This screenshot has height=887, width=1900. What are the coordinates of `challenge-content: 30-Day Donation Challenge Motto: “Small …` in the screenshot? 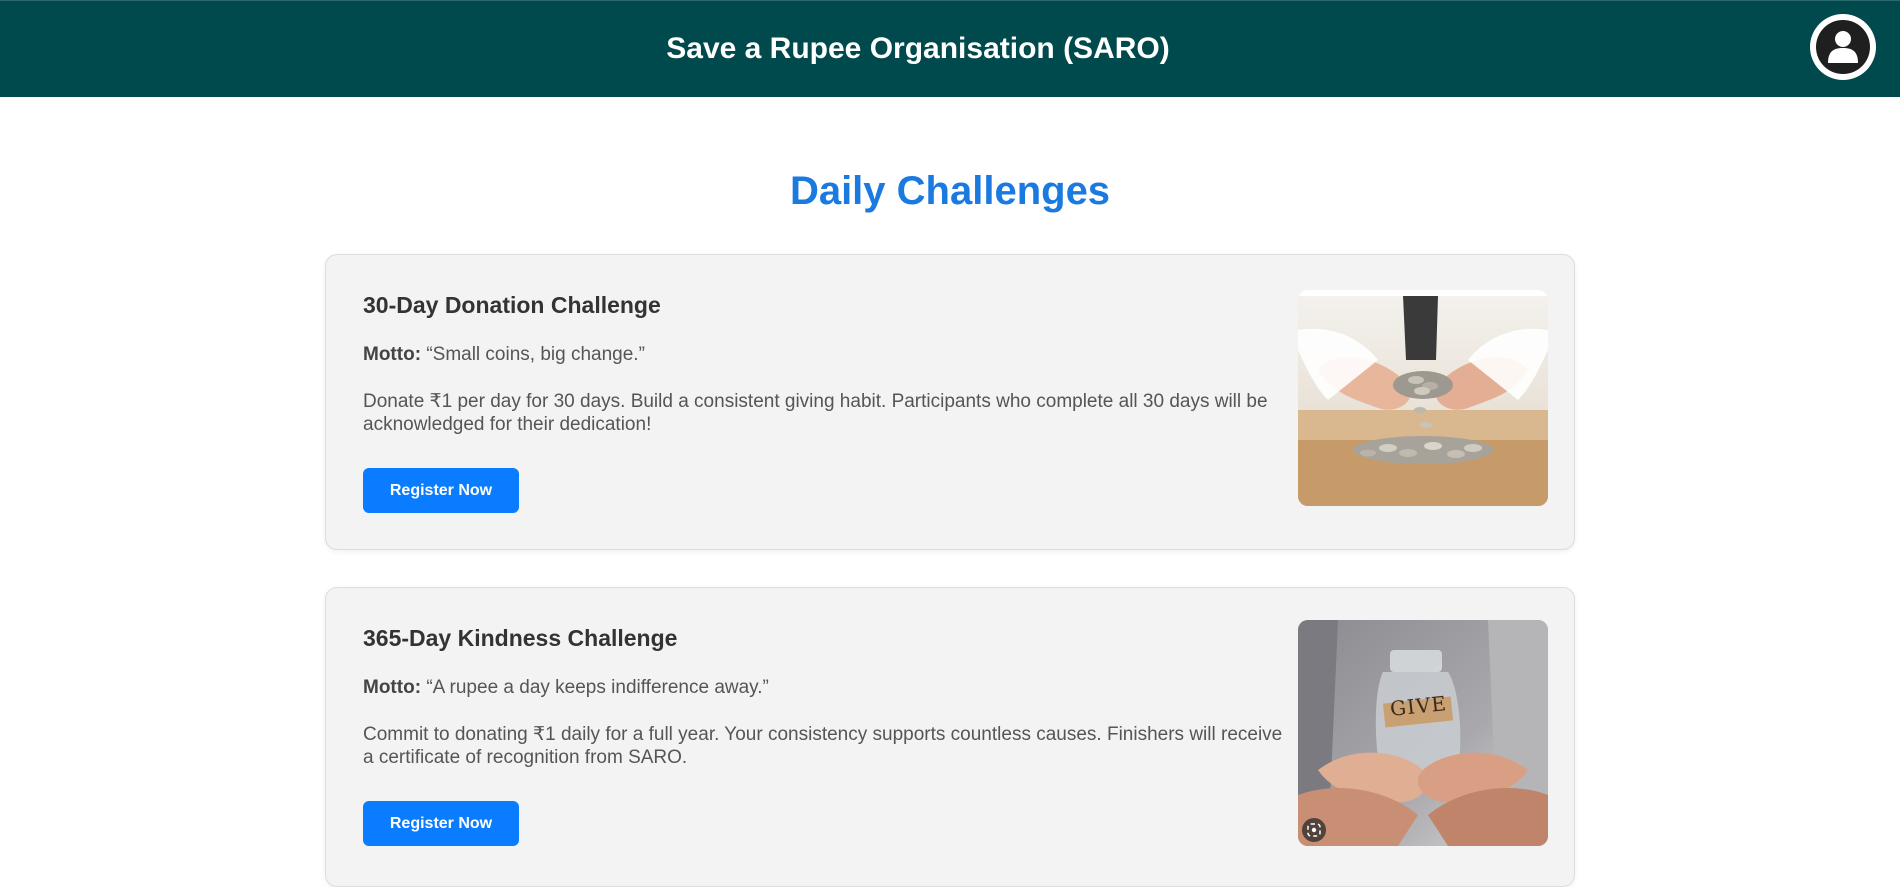 It's located at (829, 402).